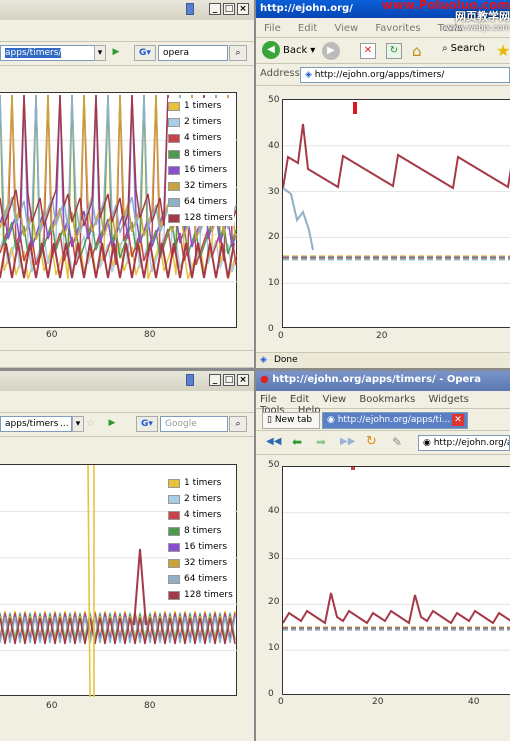  Describe the element at coordinates (201, 138) in the screenshot. I see `legend-item: 4 timers` at that location.